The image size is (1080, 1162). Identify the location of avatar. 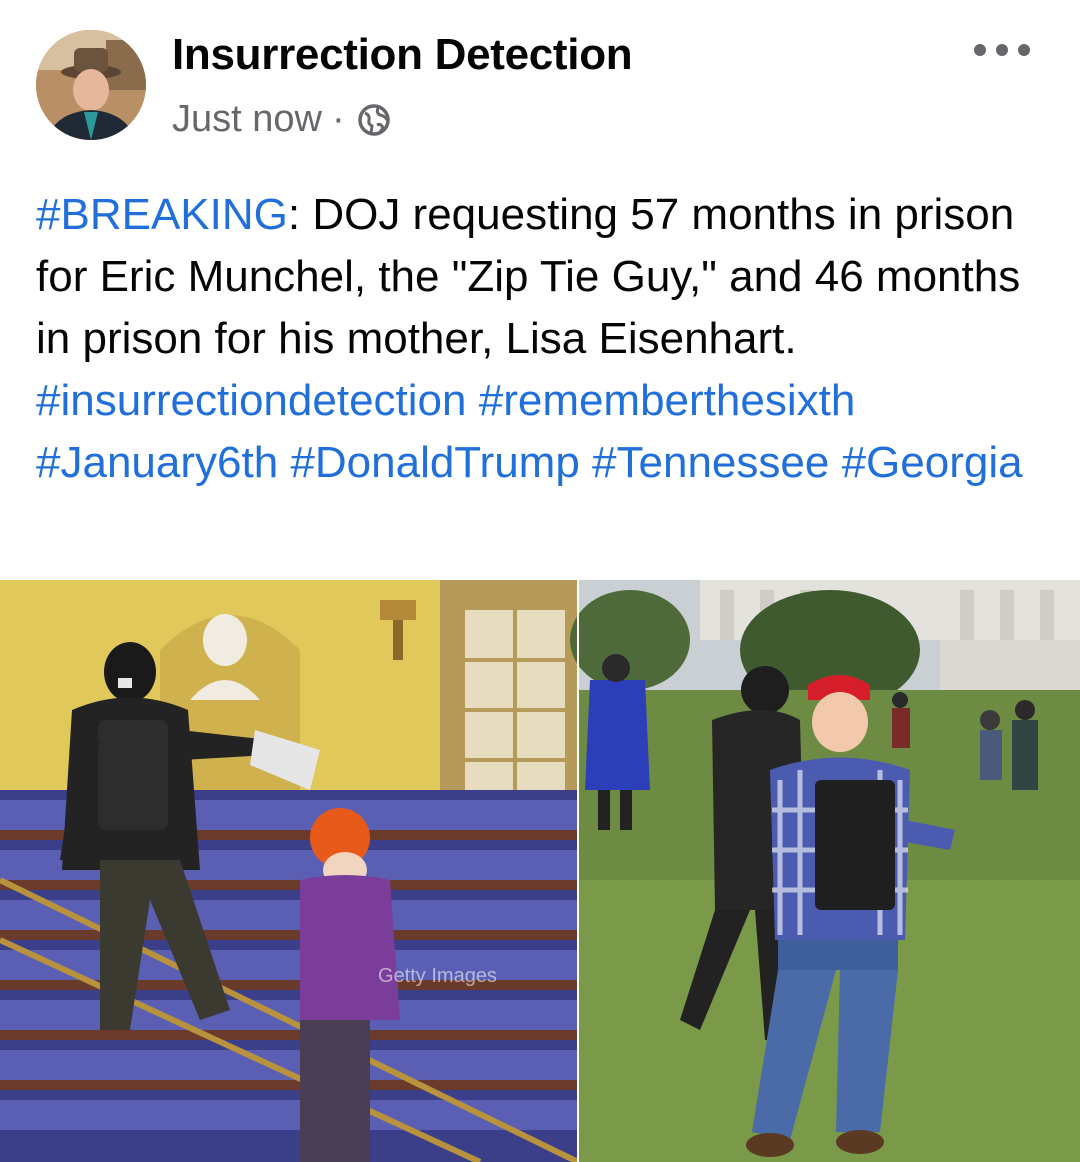
(91, 85).